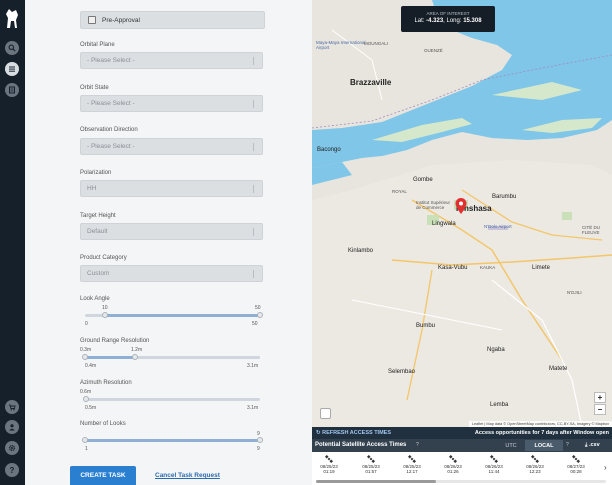 The image size is (612, 485). What do you see at coordinates (86, 399) in the screenshot?
I see `azimuth-handle` at bounding box center [86, 399].